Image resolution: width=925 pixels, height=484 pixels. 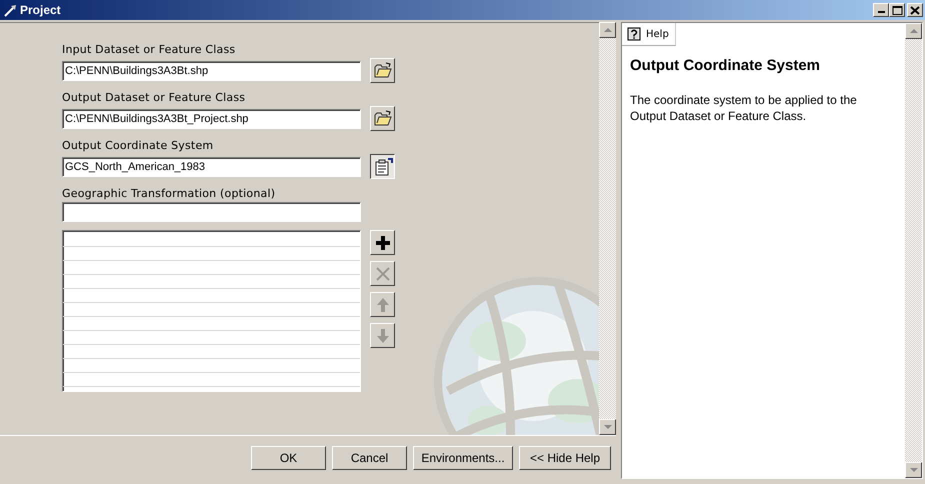 I want to click on minimize-icon, so click(x=881, y=12).